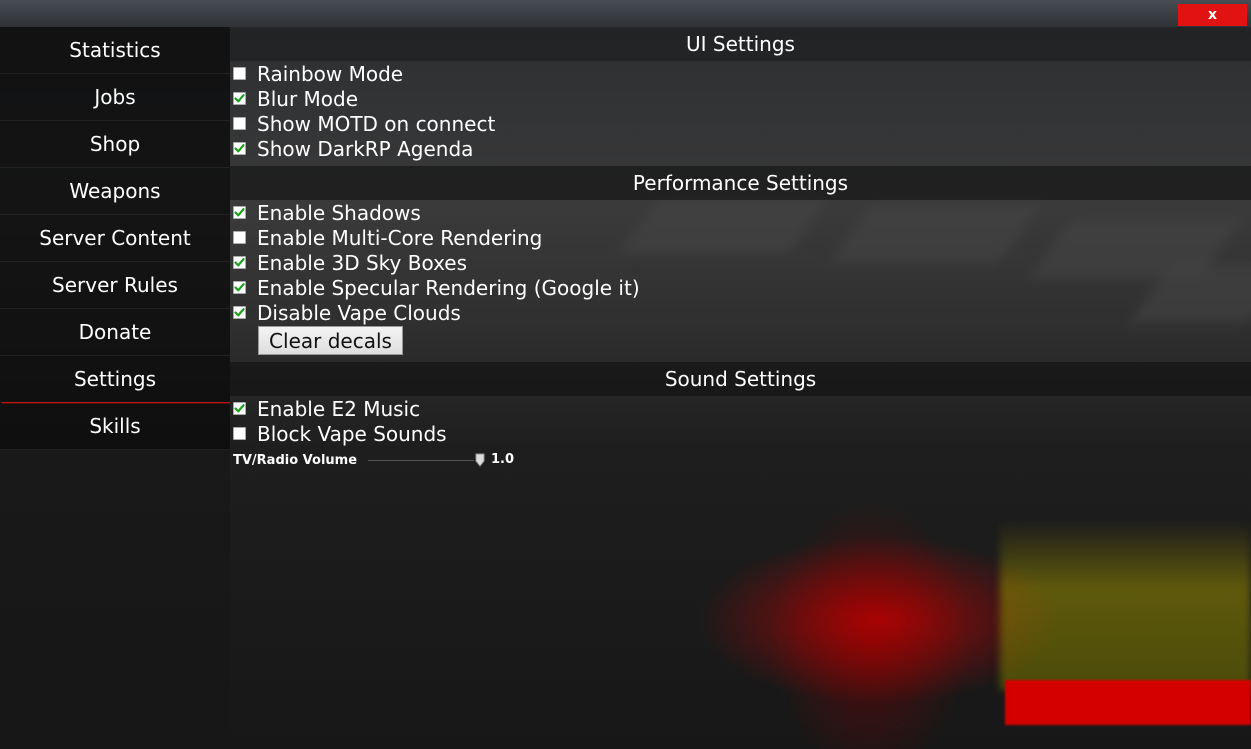 Image resolution: width=1251 pixels, height=749 pixels. What do you see at coordinates (330, 340) in the screenshot?
I see `clear-decals-button: Clear decals` at bounding box center [330, 340].